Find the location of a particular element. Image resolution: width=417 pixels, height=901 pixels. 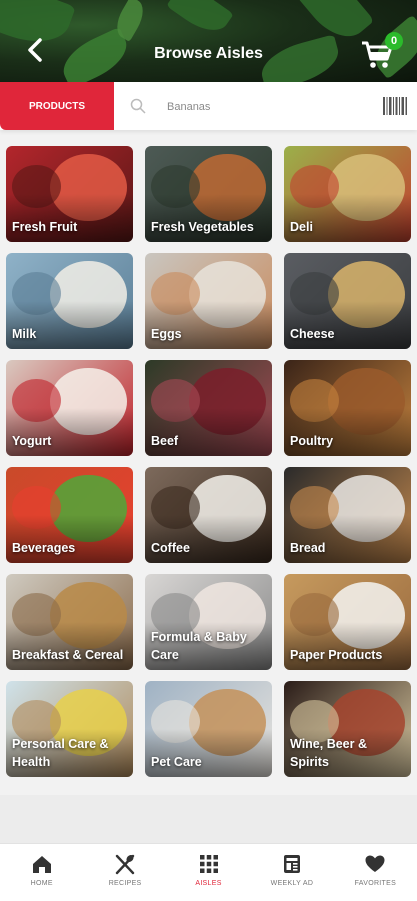

newspaper-icon is located at coordinates (291, 864).